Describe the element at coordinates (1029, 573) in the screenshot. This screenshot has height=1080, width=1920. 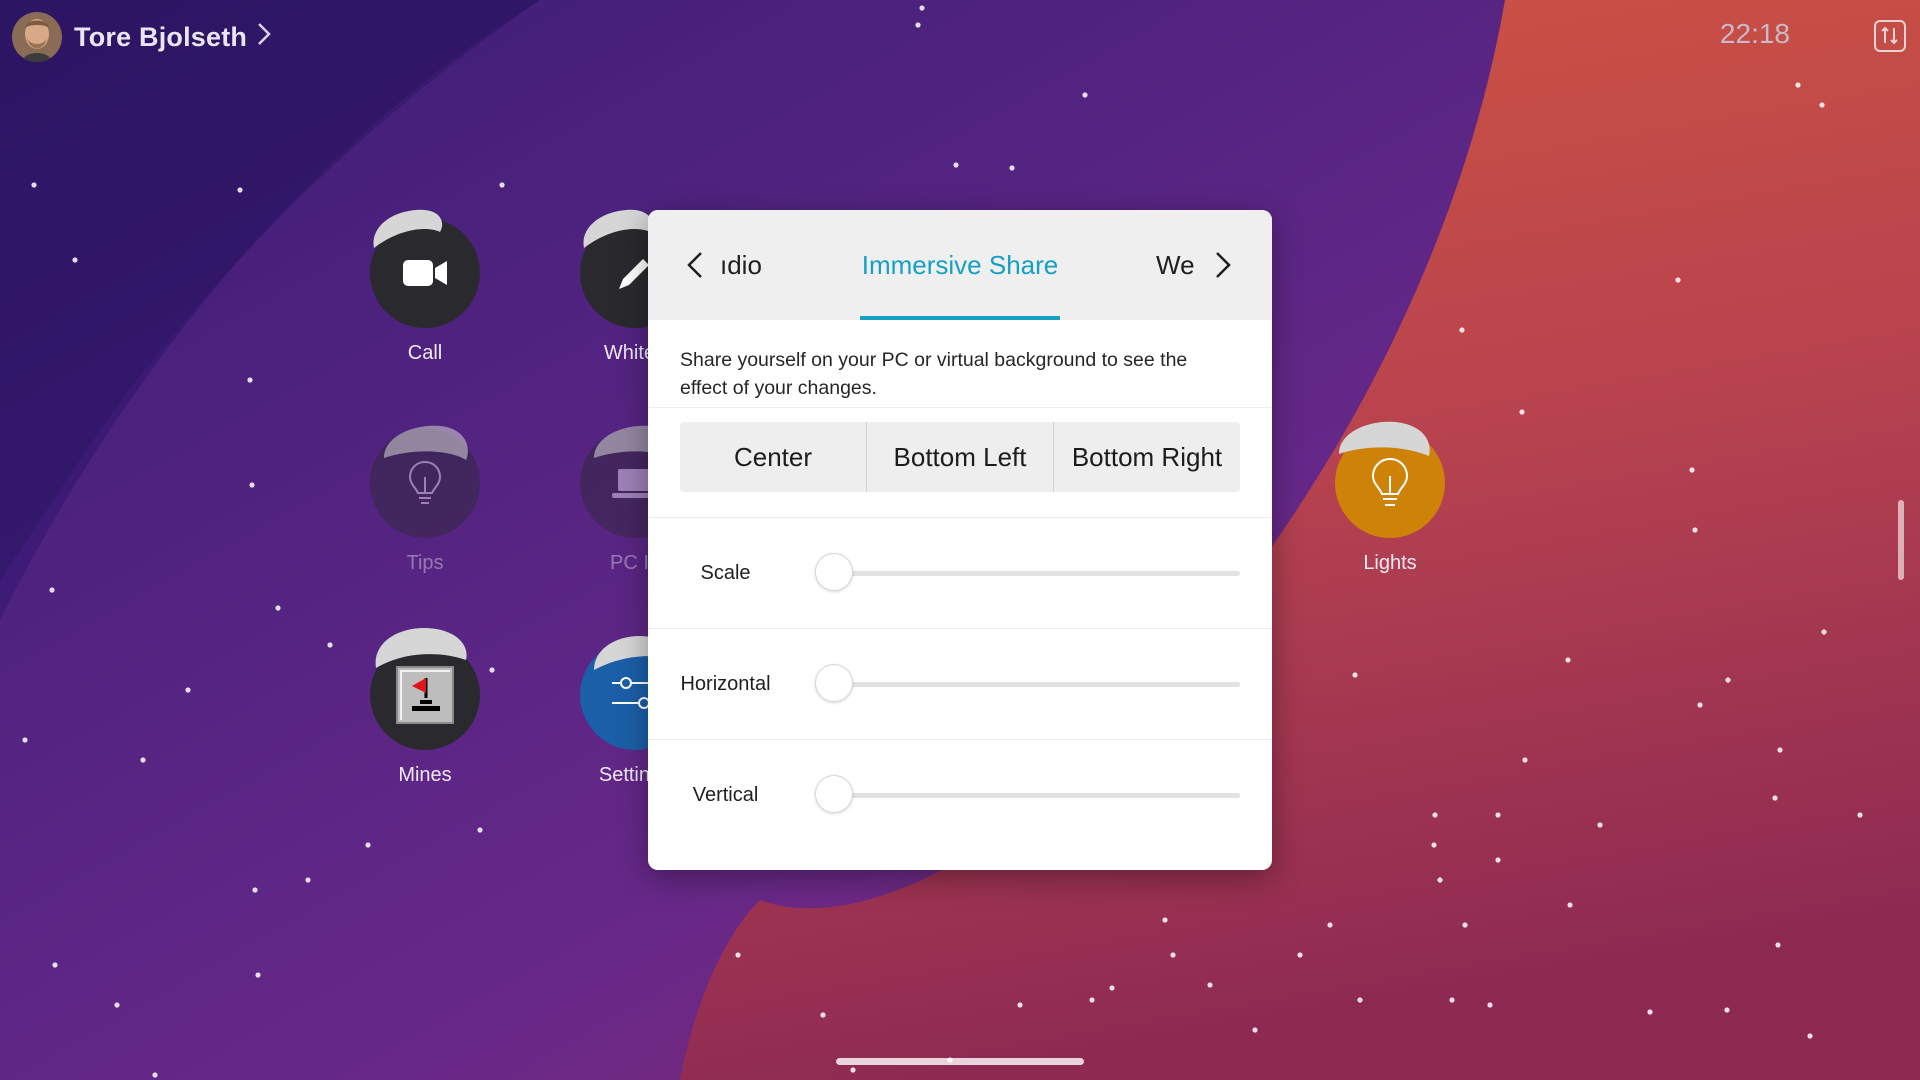
I see `scale-slider-track` at that location.